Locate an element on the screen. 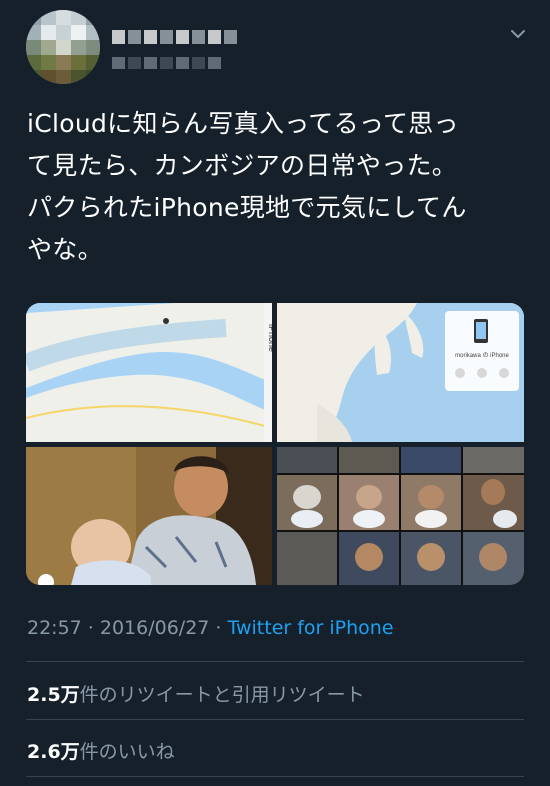  retweet-count: 2.5万 is located at coordinates (53, 695).